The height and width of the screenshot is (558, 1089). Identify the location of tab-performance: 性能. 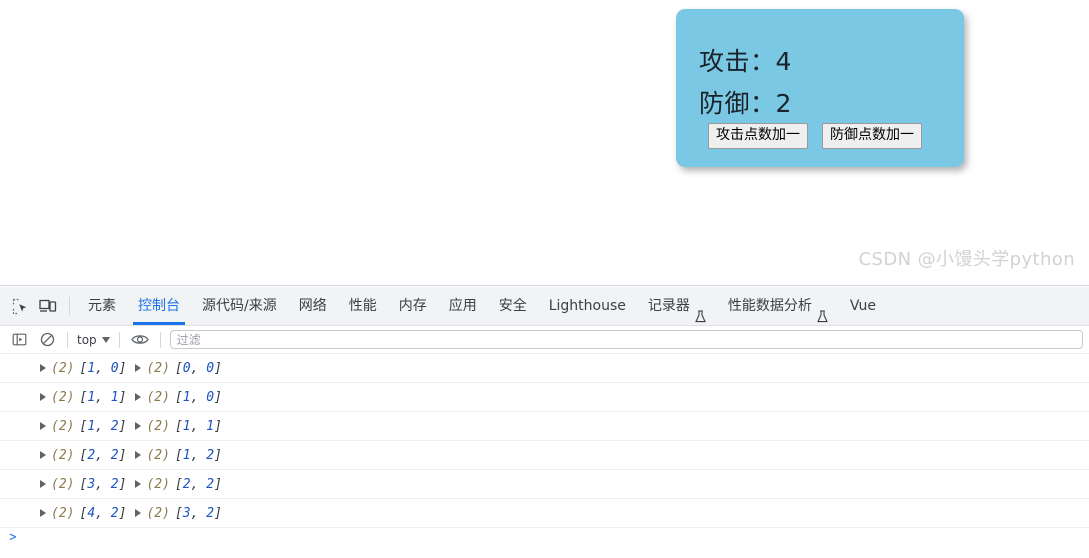
(363, 306).